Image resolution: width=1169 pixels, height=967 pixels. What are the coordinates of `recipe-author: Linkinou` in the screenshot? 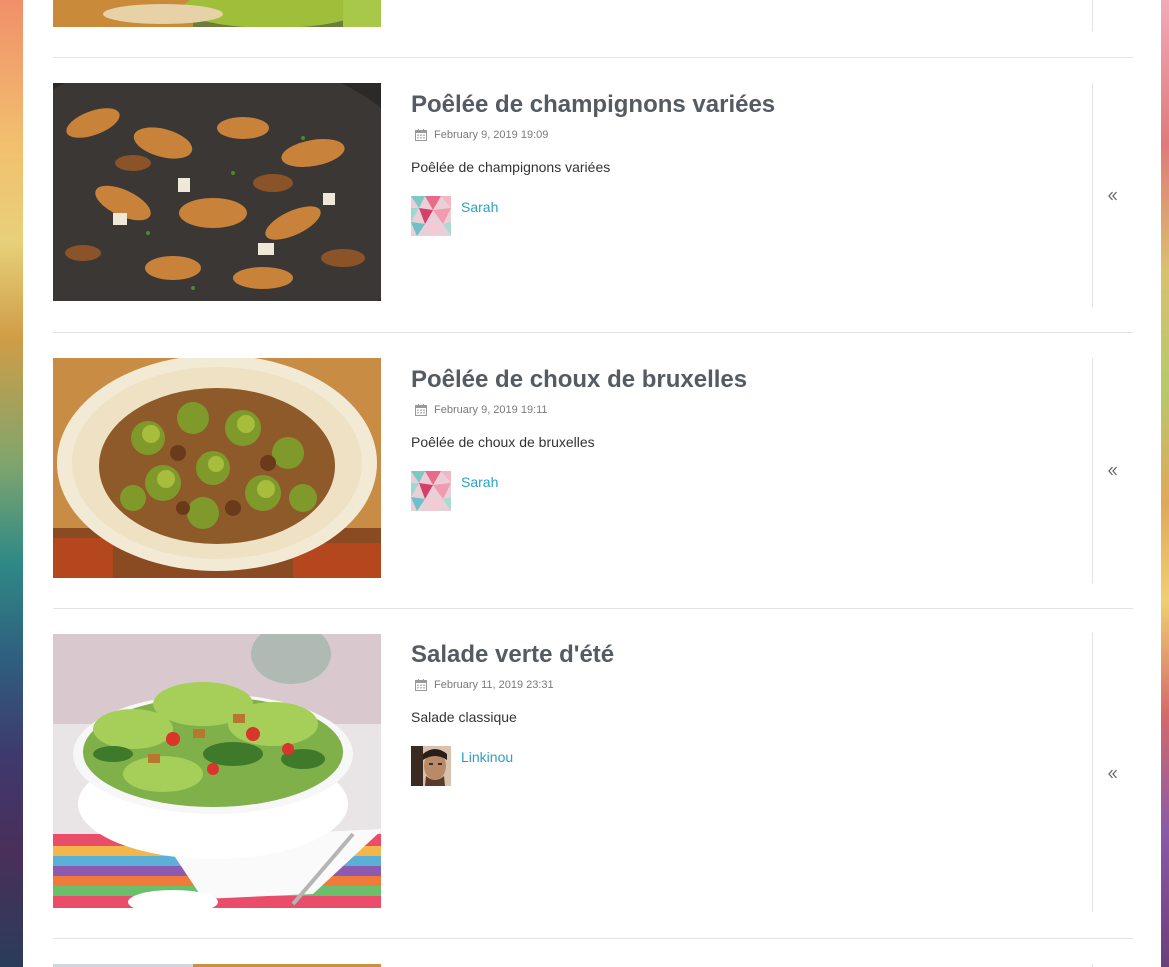 It's located at (741, 766).